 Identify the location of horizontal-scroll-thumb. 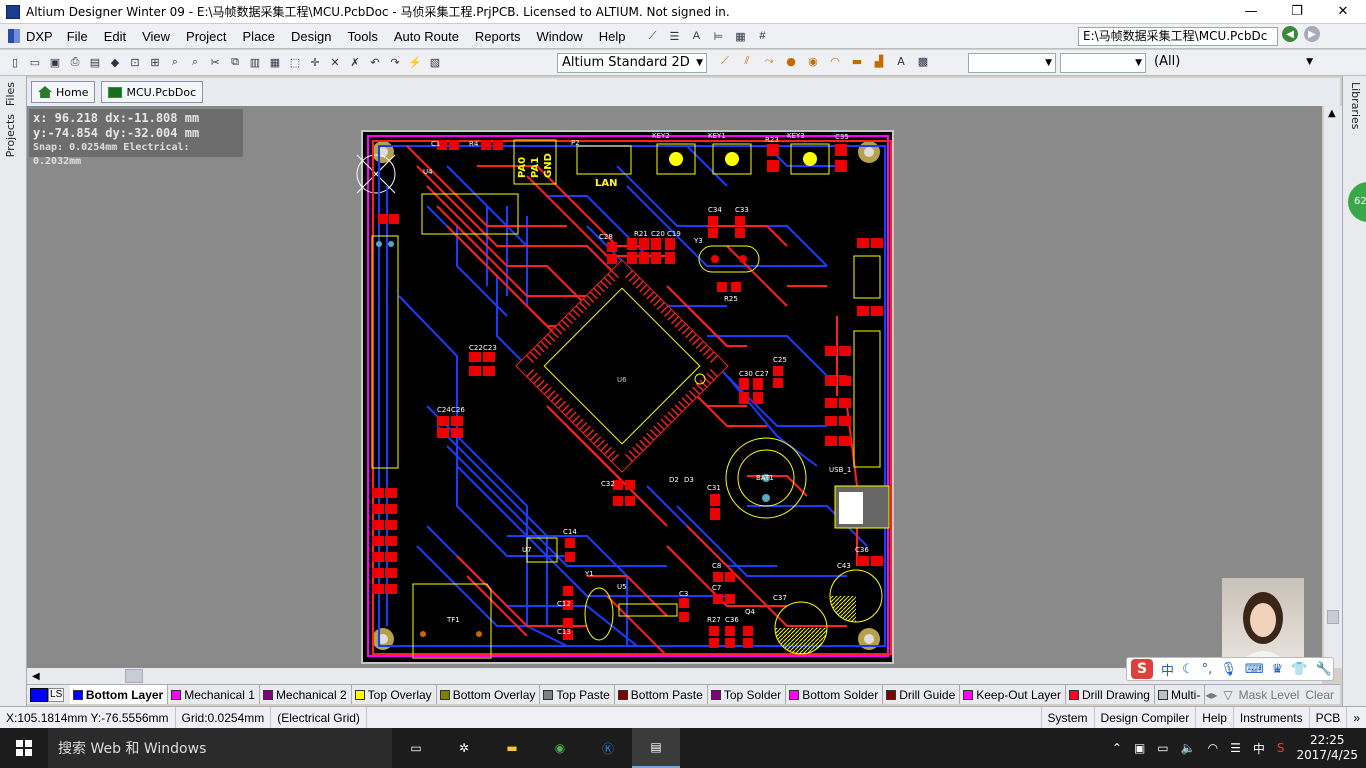
(134, 676).